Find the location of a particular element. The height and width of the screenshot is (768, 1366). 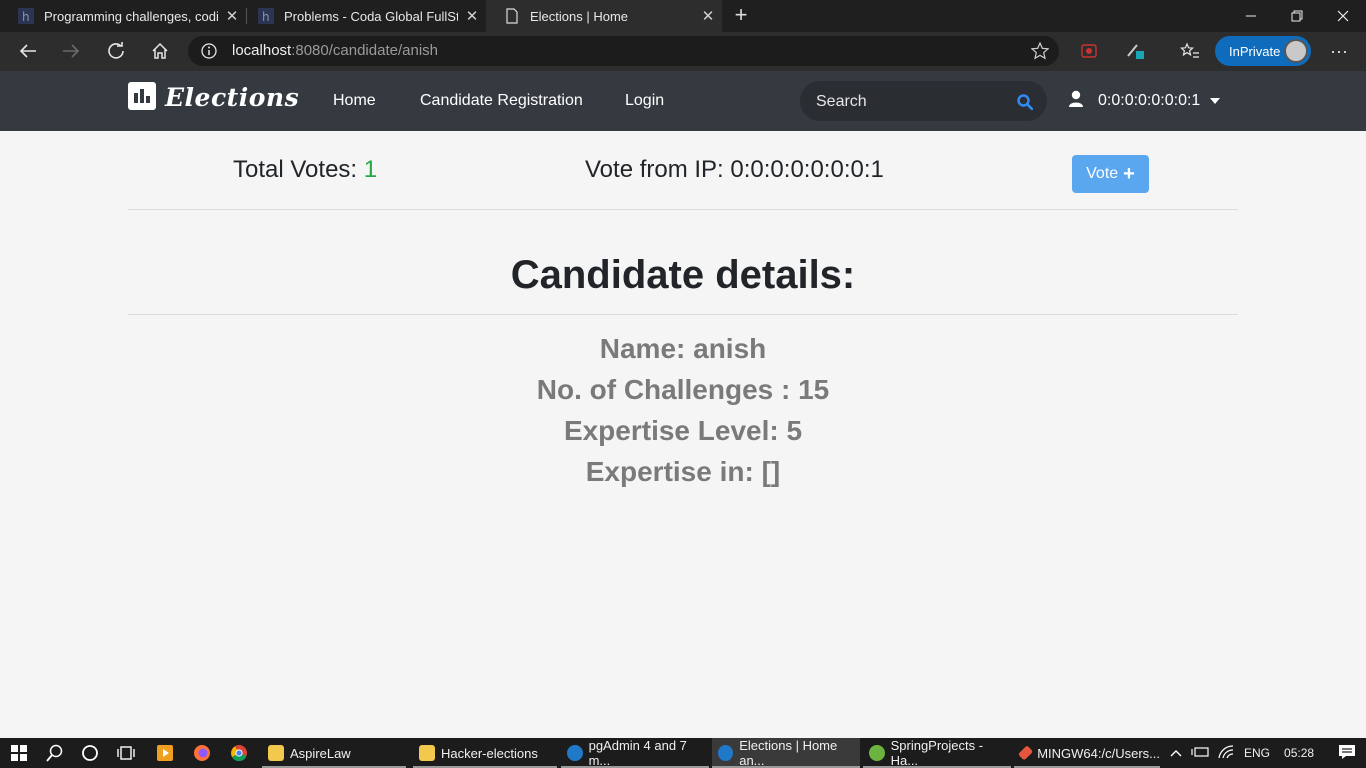

nav-login-link: Login is located at coordinates (644, 101).